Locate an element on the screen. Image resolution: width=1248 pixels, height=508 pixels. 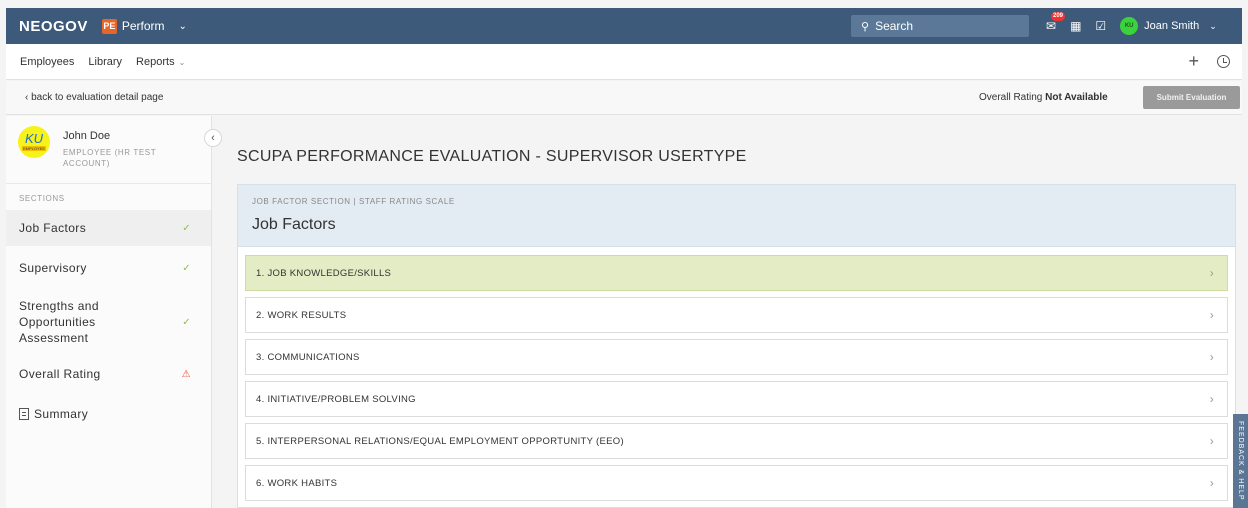
product-switcher: Perform is located at coordinates (143, 26).